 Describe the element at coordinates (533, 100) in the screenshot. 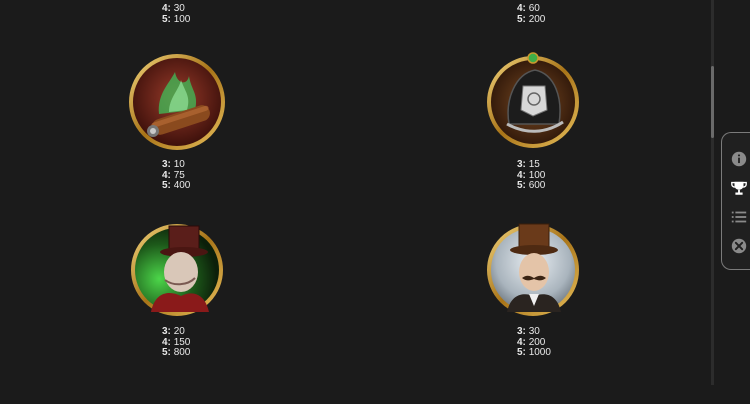

I see `police-helmet-symbol` at that location.